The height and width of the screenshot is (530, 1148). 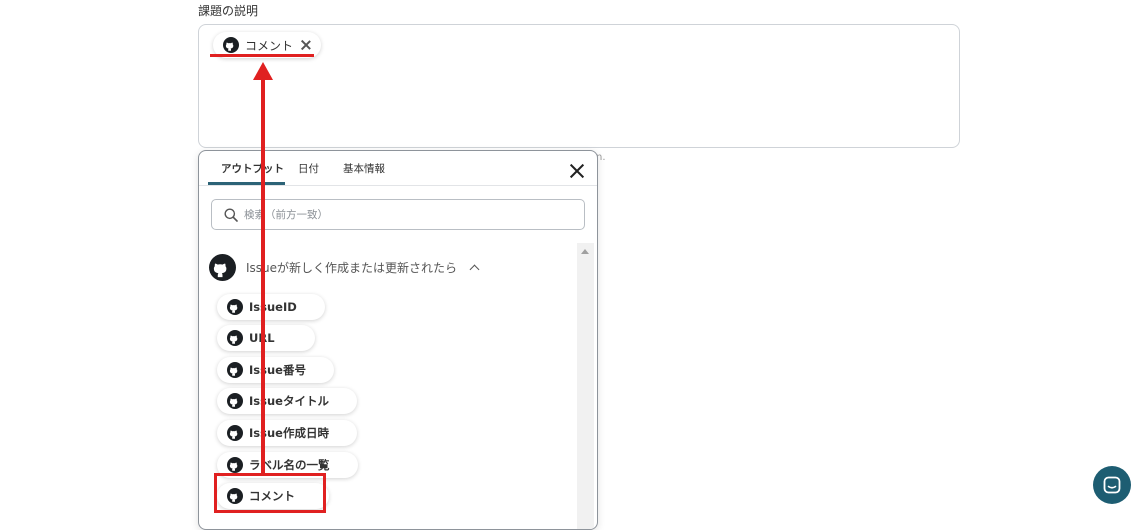 I want to click on search-box, so click(x=398, y=214).